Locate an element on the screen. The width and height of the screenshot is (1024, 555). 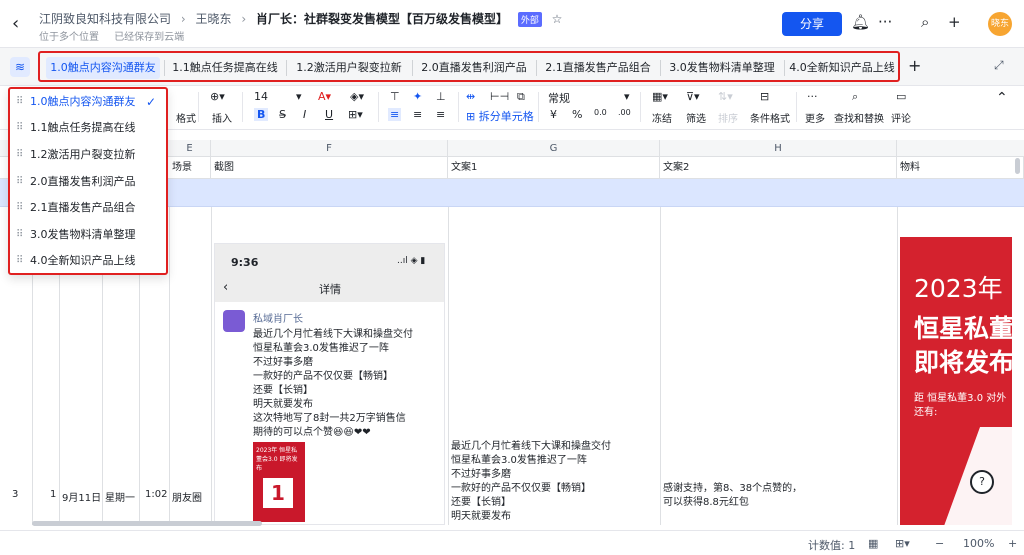
merge-icon: ⇹ is located at coordinates (470, 96).